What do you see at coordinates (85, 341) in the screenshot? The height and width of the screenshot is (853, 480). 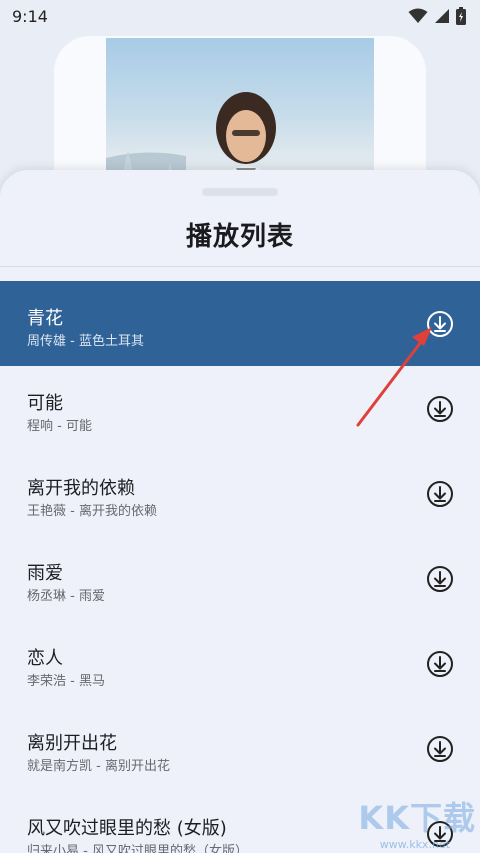 I see `song-subtitle: 周传雄 - 蓝色土耳其` at bounding box center [85, 341].